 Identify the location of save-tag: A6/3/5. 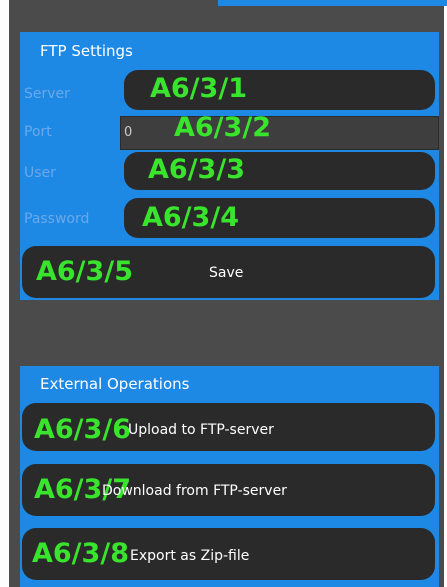
(84, 271).